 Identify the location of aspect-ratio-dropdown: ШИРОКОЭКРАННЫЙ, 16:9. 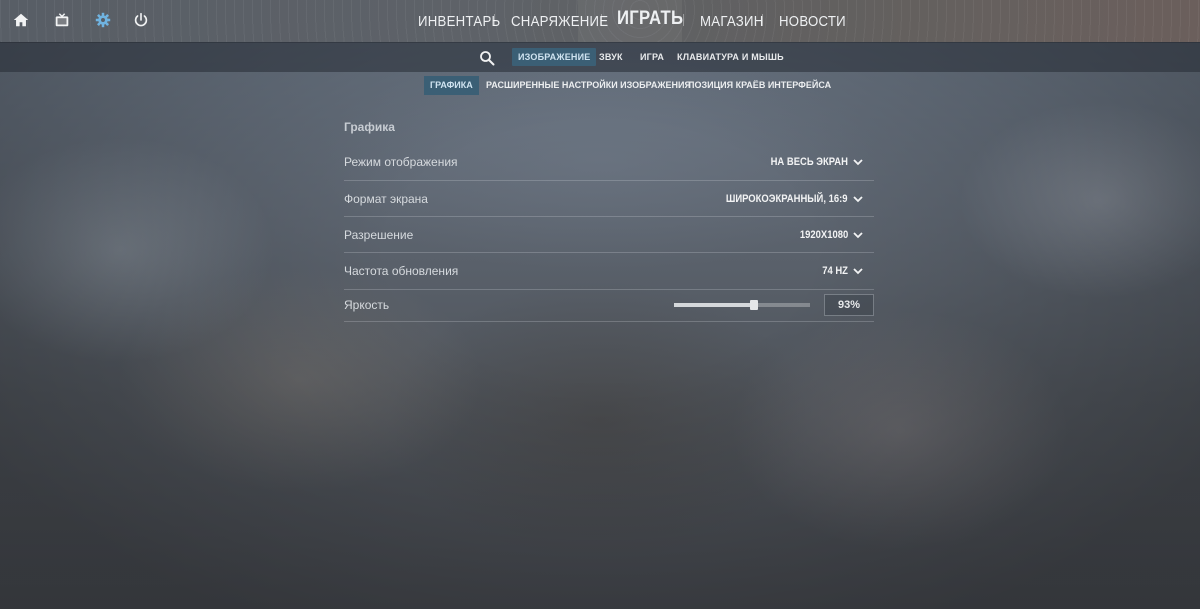
(785, 199).